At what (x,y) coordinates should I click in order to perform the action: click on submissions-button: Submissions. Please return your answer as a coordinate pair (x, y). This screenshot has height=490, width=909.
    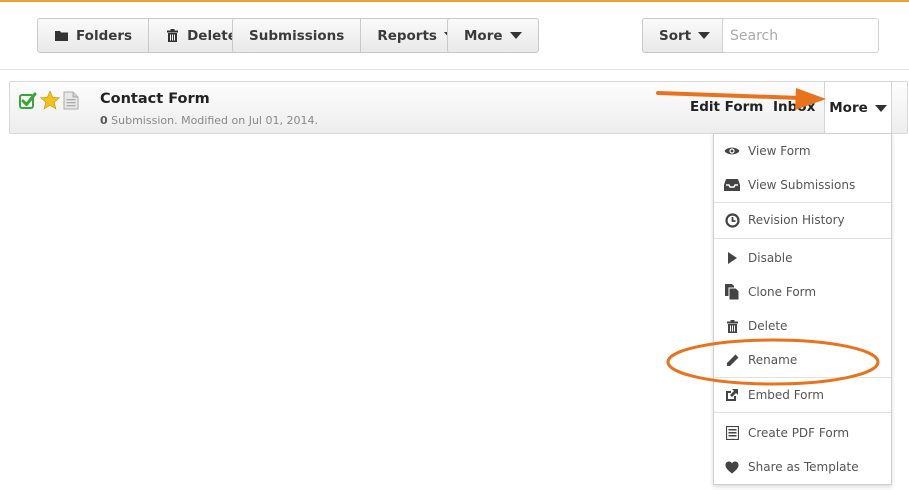
    Looking at the image, I should click on (296, 35).